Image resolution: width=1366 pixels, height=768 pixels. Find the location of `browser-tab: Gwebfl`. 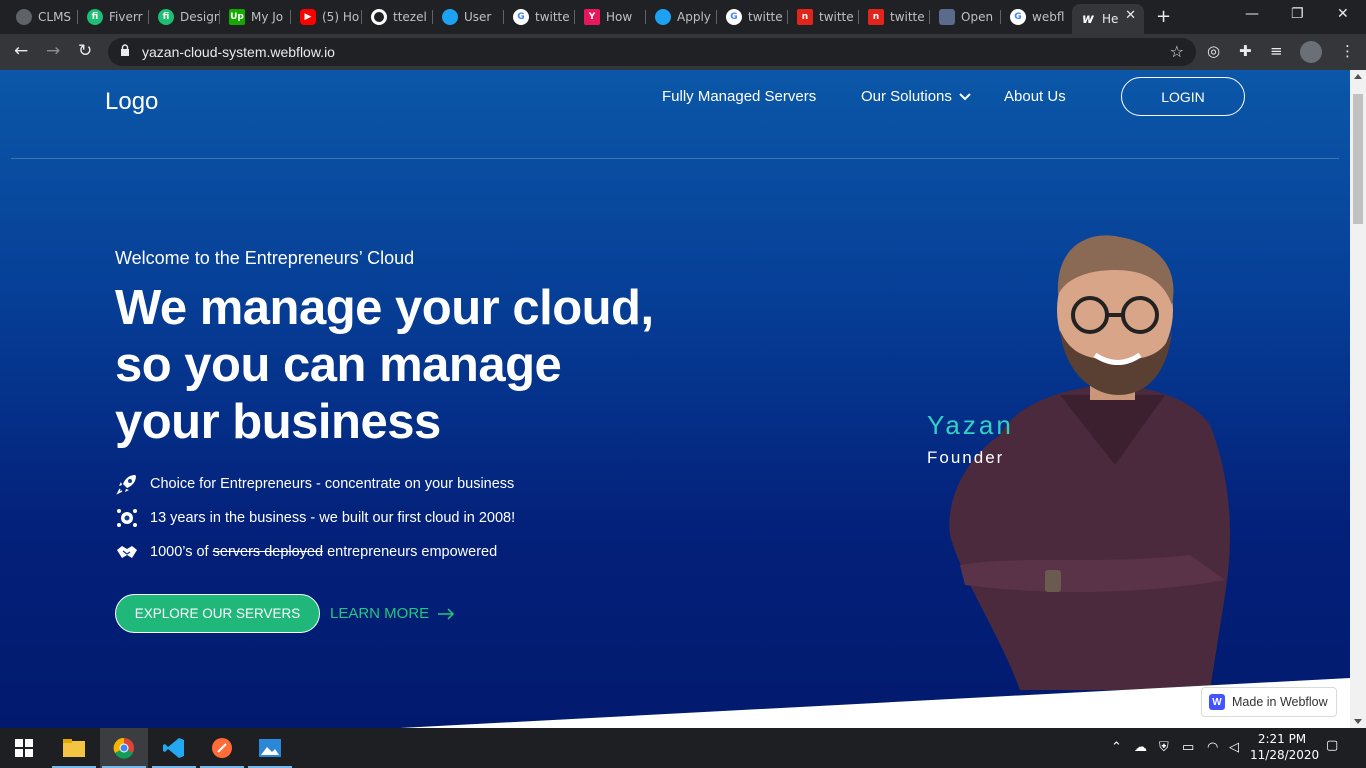

browser-tab: Gwebfl is located at coordinates (1037, 17).